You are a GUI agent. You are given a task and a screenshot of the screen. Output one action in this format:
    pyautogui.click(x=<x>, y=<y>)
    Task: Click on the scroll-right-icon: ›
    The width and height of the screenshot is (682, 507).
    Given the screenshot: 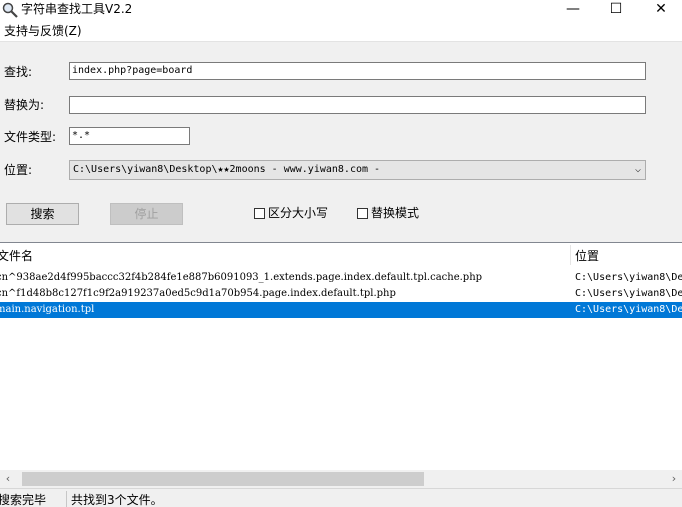 What is the action you would take?
    pyautogui.click(x=674, y=479)
    